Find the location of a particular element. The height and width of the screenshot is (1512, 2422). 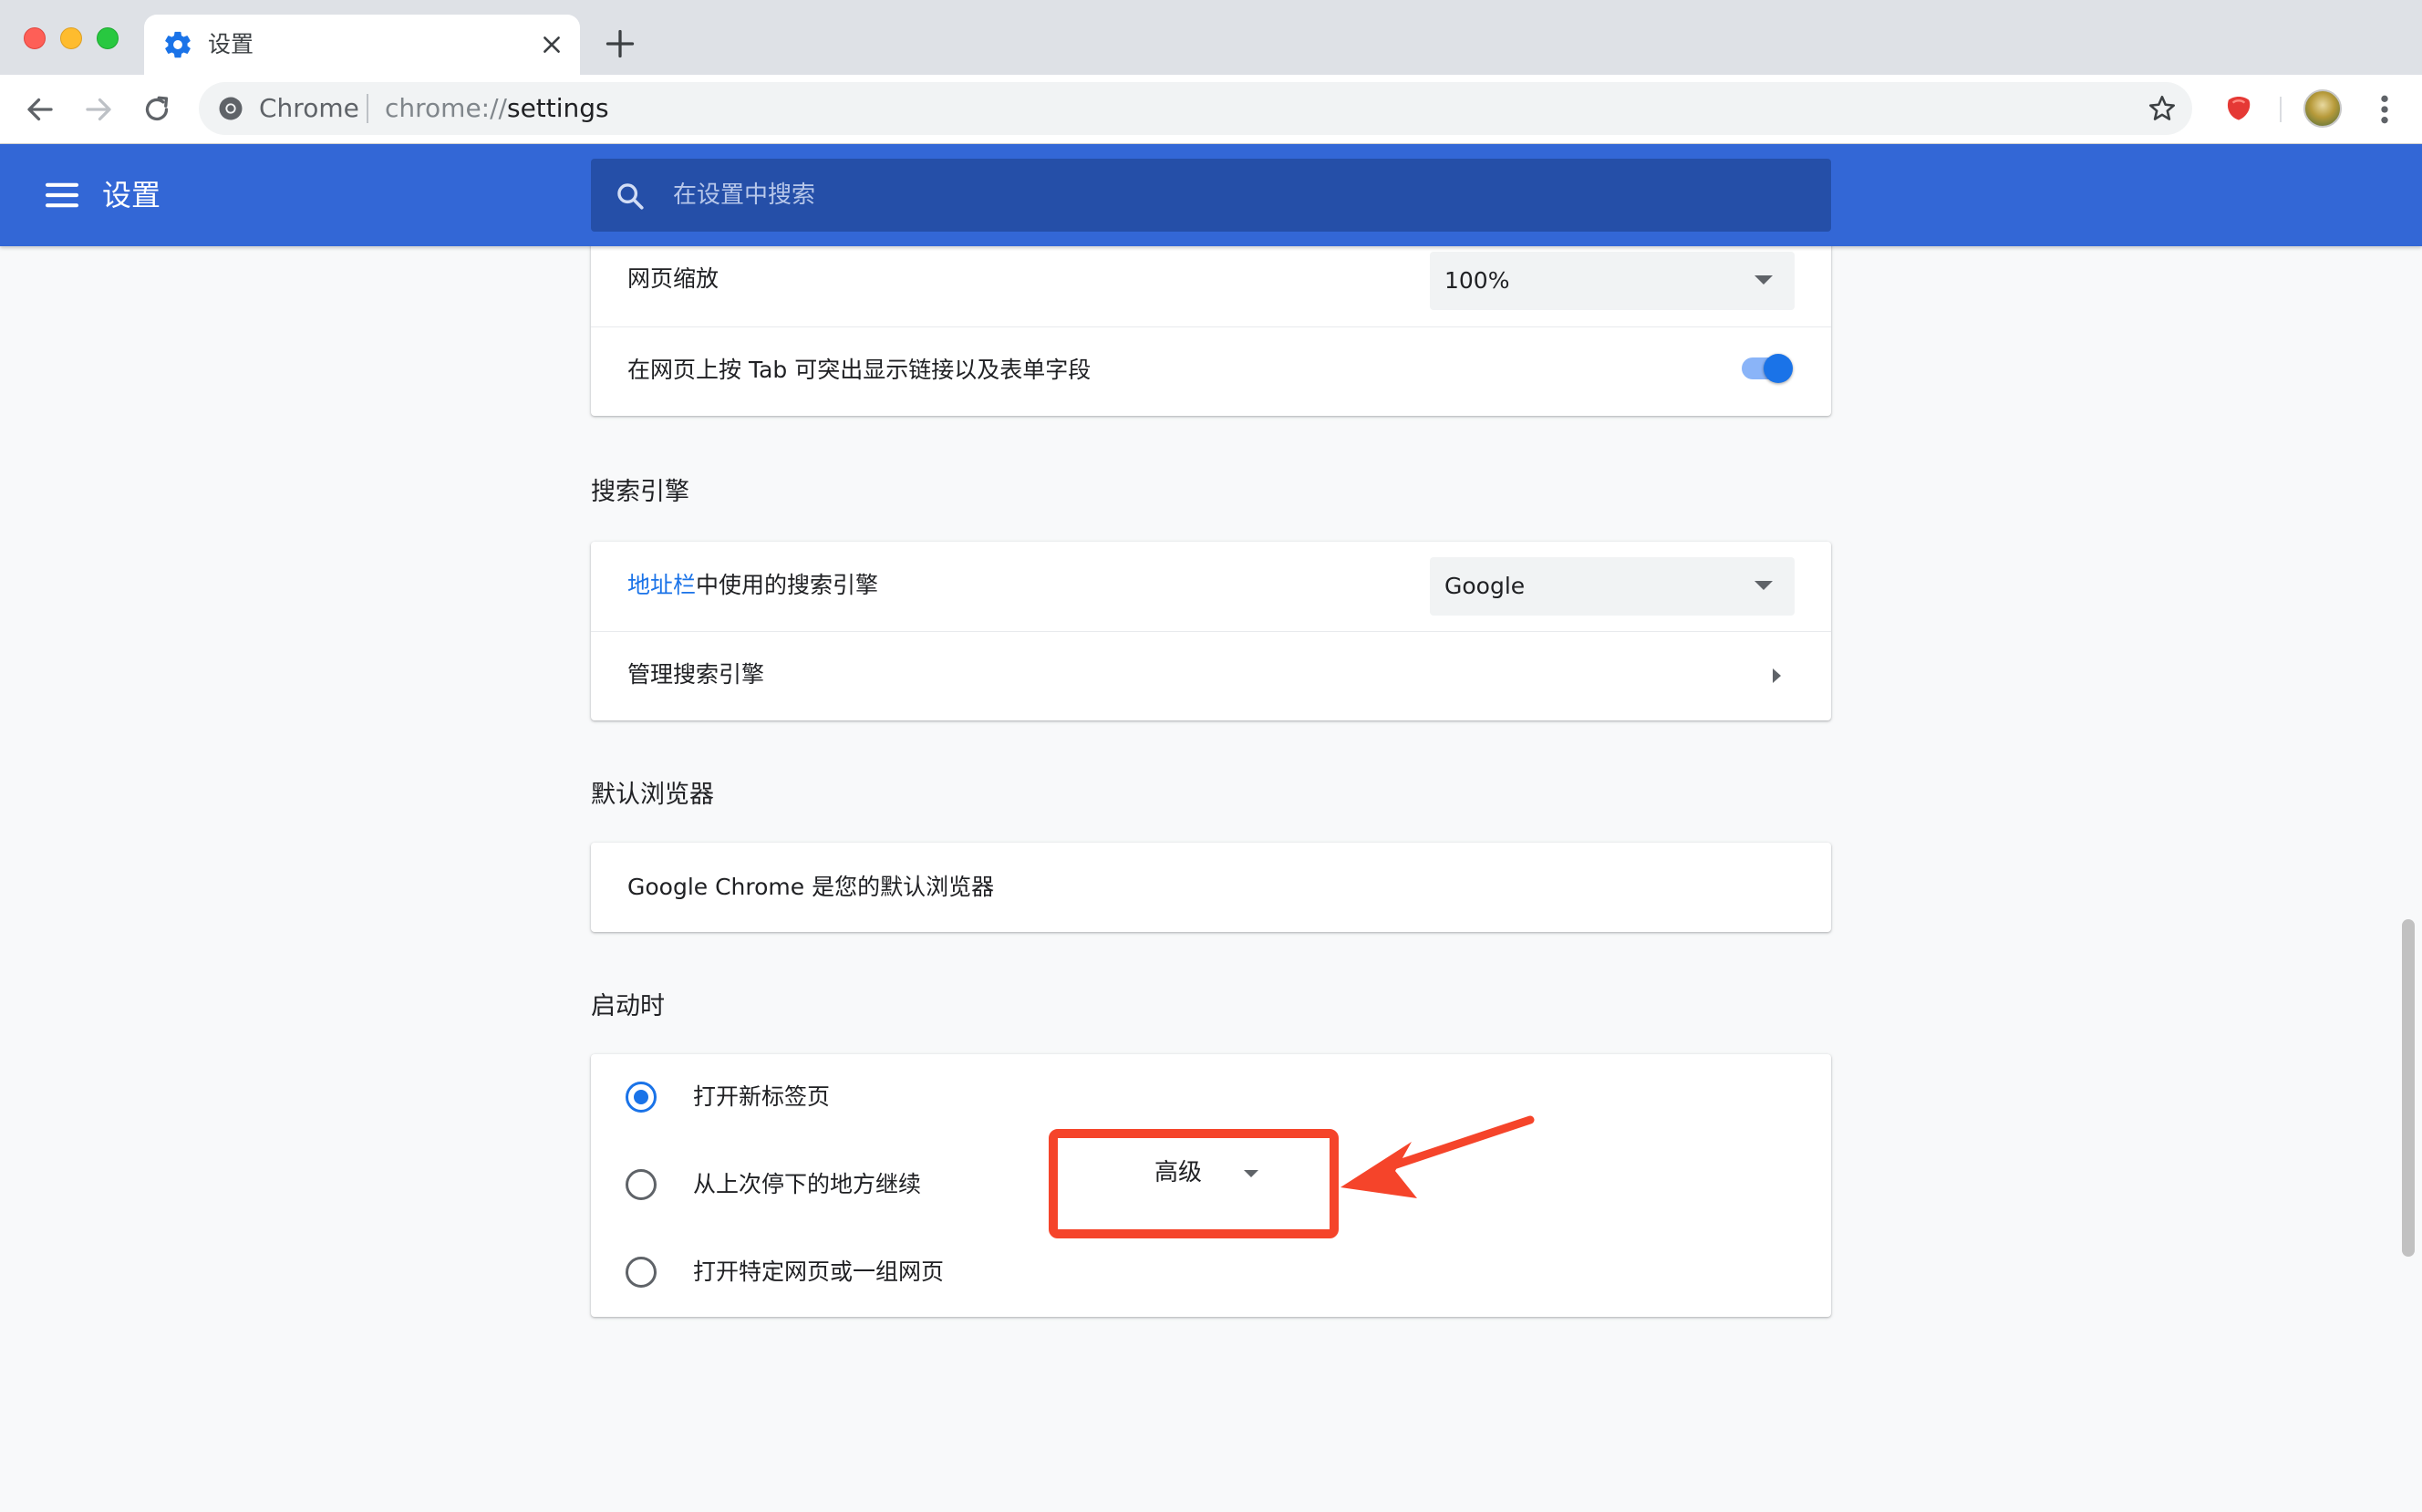

toolbar-divider is located at coordinates (2281, 109).